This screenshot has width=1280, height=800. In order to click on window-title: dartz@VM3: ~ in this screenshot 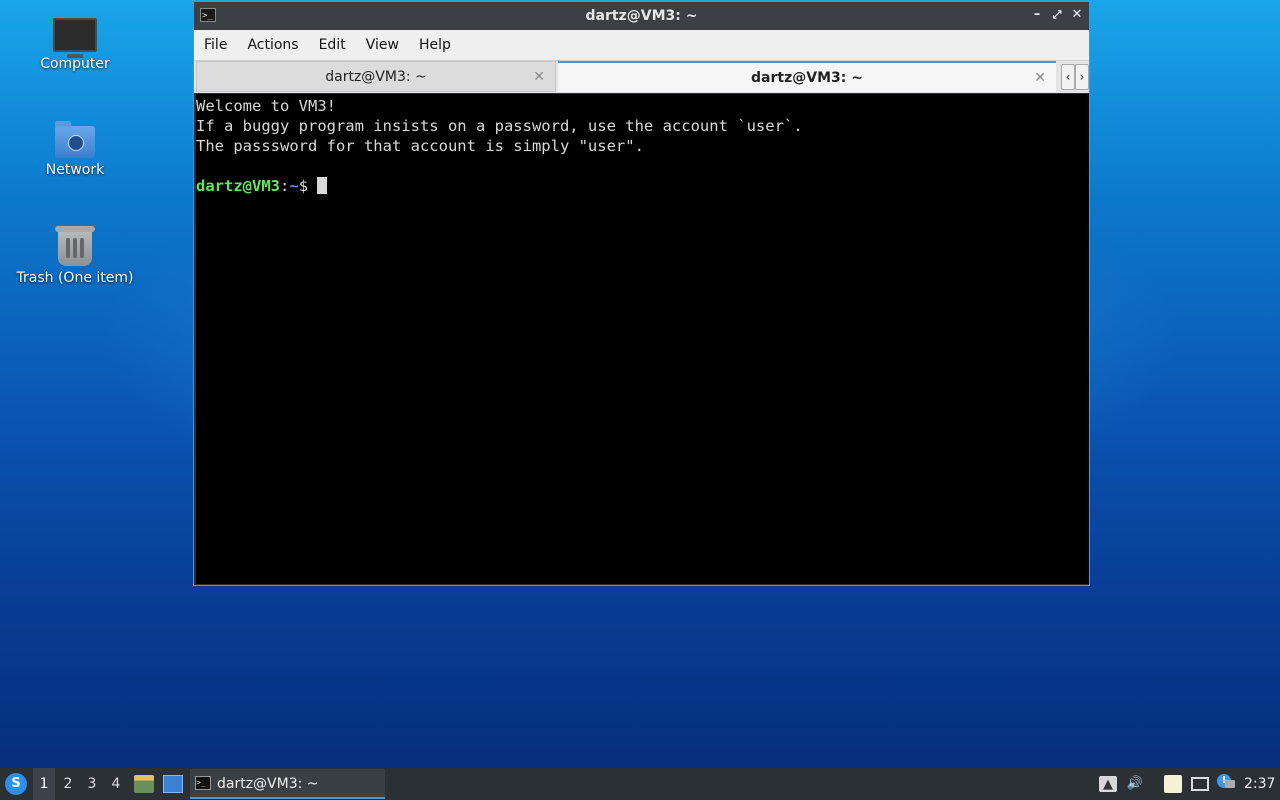, I will do `click(641, 16)`.